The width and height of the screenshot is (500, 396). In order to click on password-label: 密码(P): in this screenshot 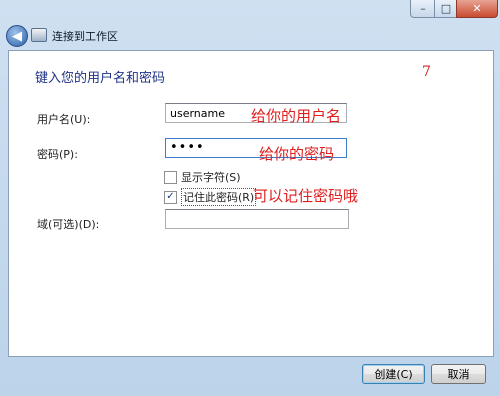, I will do `click(57, 154)`.